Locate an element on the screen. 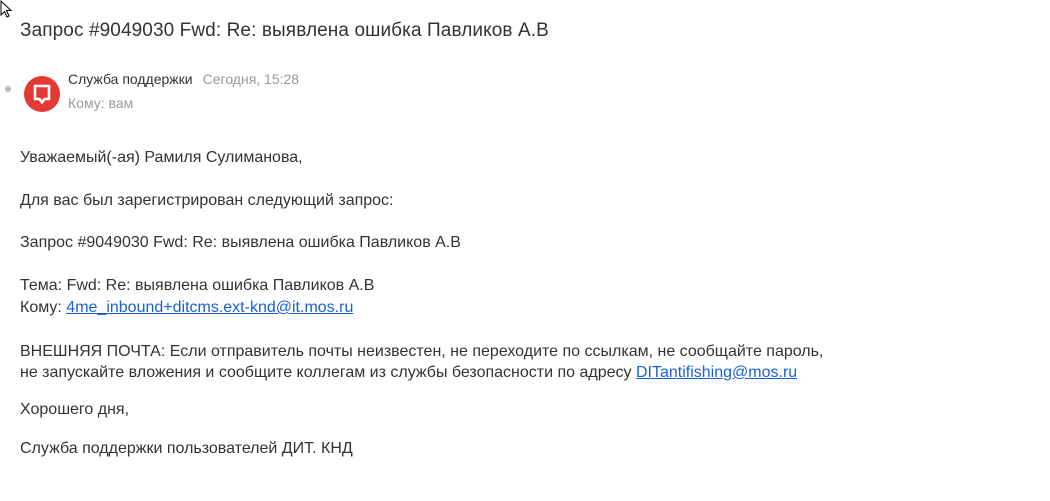 The height and width of the screenshot is (501, 1050). inbound-email-link: 4me_inbound+ditcms.ext-knd@it.mos.ru is located at coordinates (209, 307).